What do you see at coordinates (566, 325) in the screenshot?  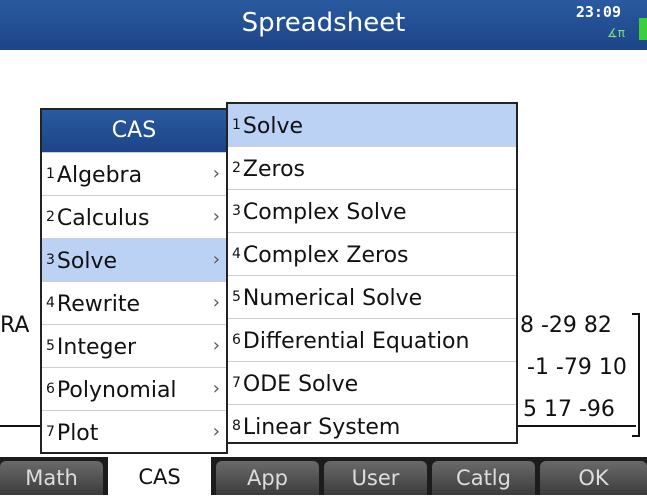 I see `matrix-row-1: 8 -29 82` at bounding box center [566, 325].